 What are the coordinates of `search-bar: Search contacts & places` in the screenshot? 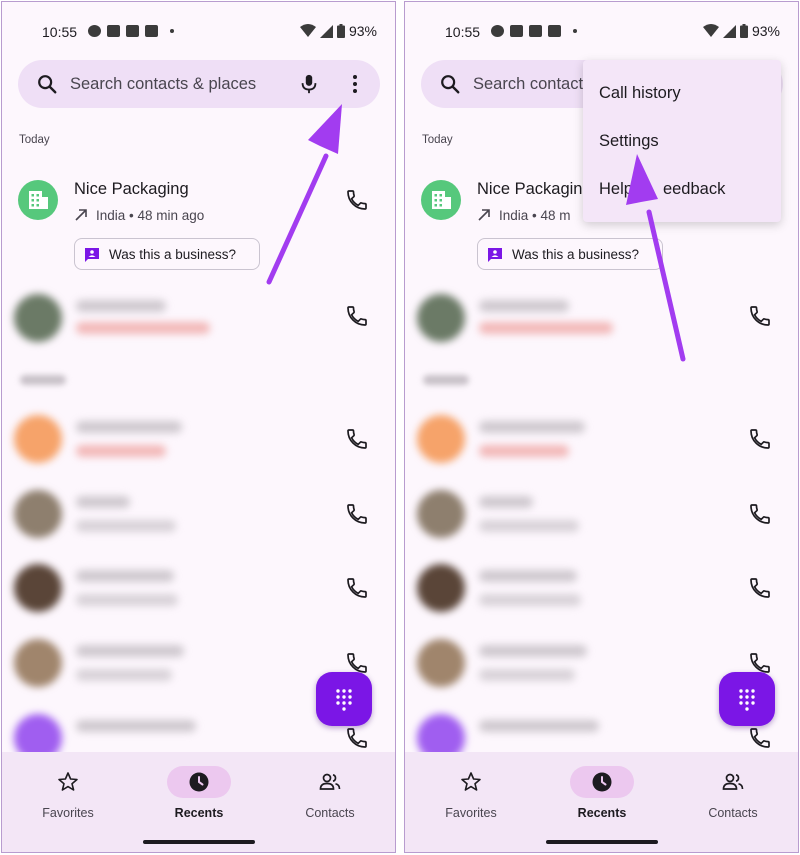 It's located at (199, 84).